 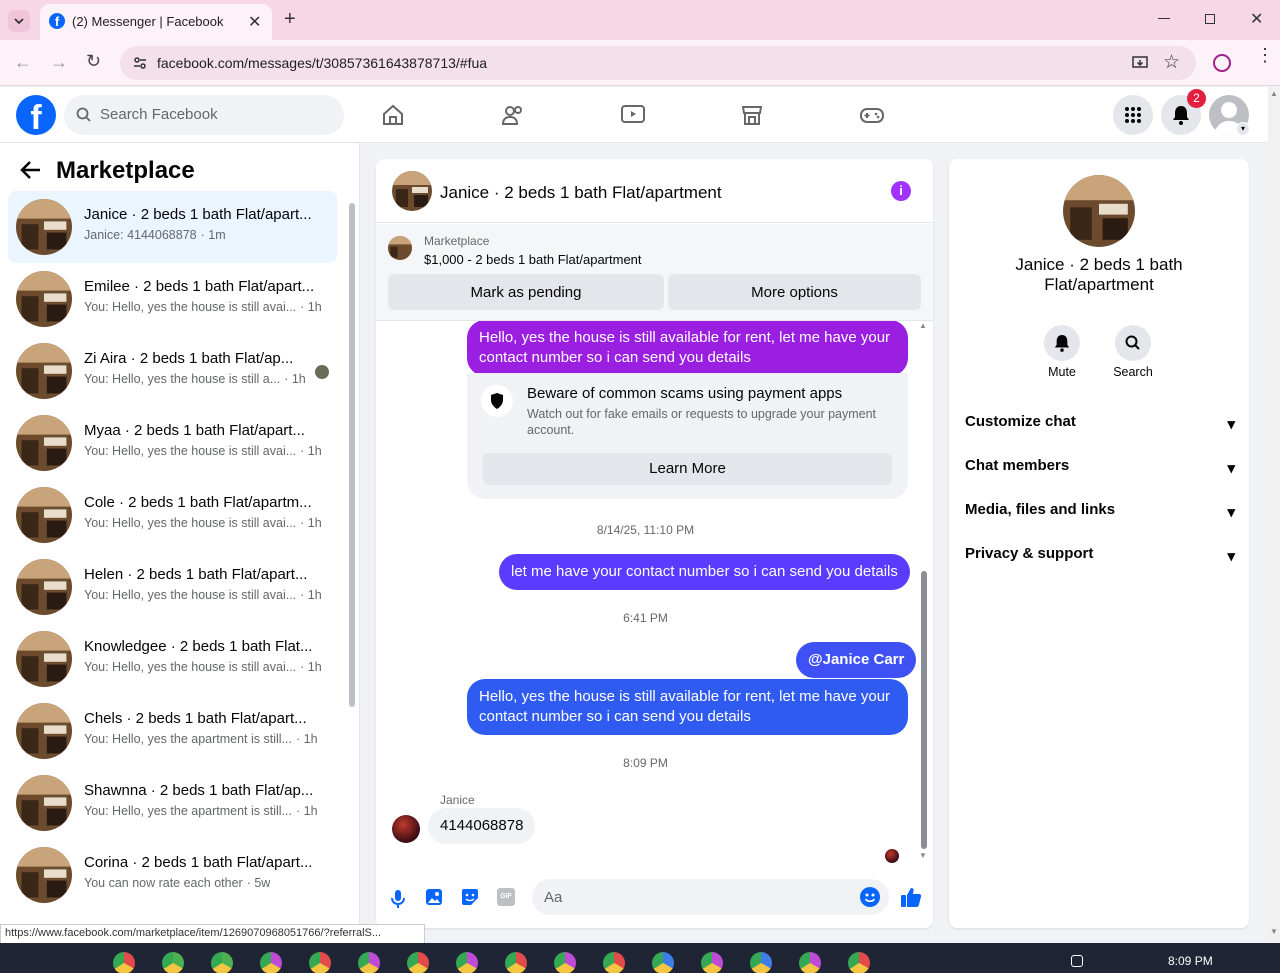 I want to click on search-input: Search Facebook, so click(x=204, y=115).